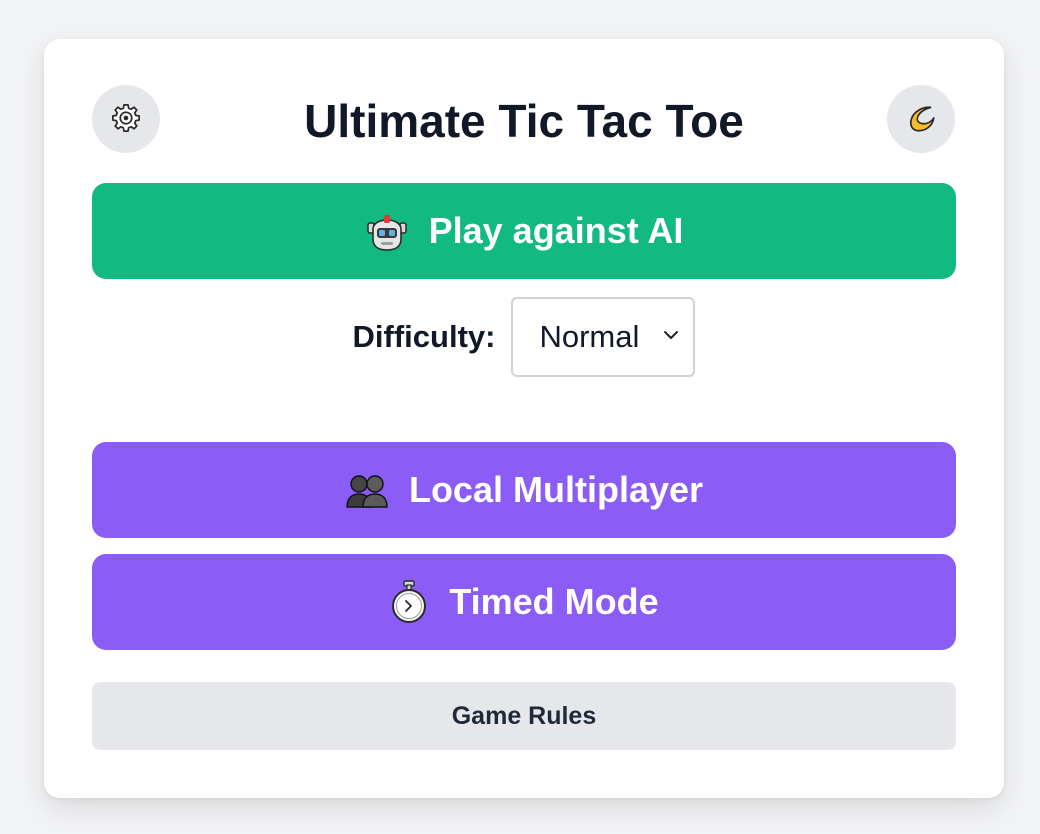 Image resolution: width=1040 pixels, height=834 pixels. What do you see at coordinates (556, 230) in the screenshot?
I see `play-against-ai-label: Play against AI` at bounding box center [556, 230].